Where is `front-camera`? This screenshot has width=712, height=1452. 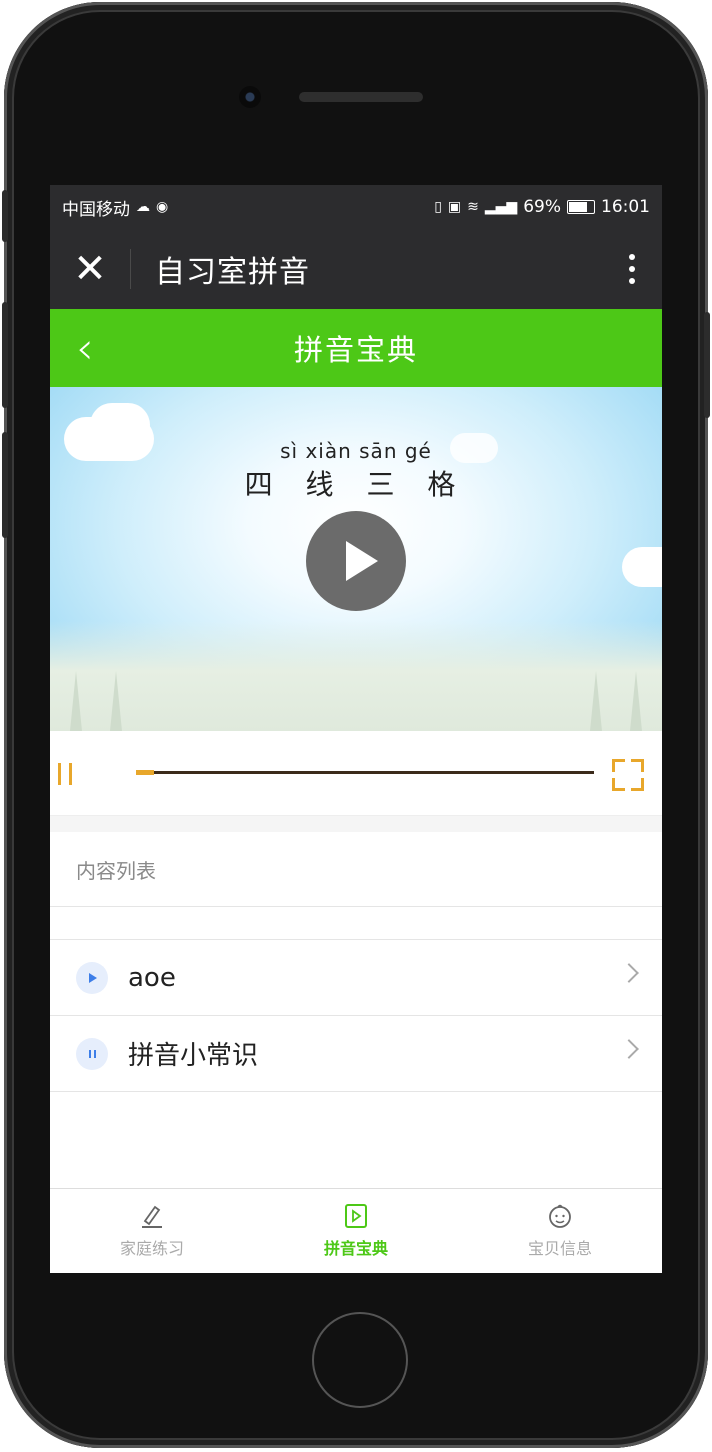 front-camera is located at coordinates (250, 97).